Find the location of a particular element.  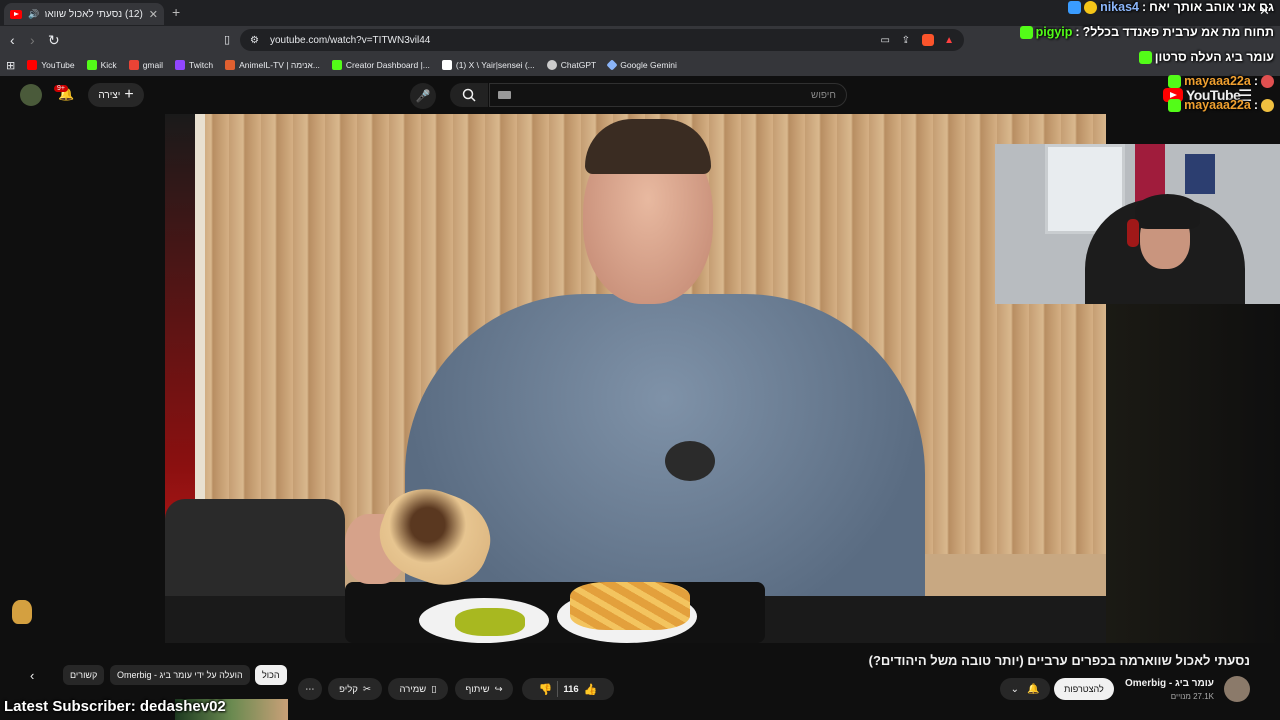

like-dislike-group: 👎 116 👍 is located at coordinates (568, 689).